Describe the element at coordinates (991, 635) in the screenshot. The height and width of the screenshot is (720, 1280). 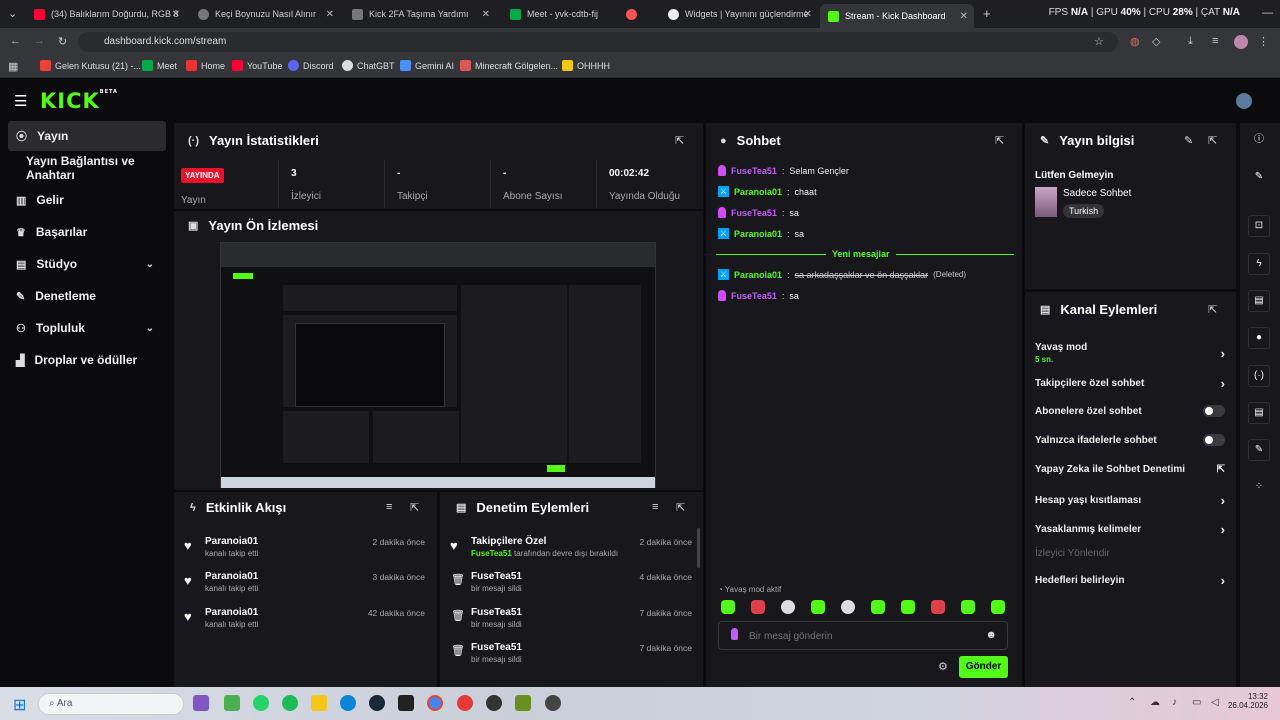
I see `emoji-icon: ☻` at that location.